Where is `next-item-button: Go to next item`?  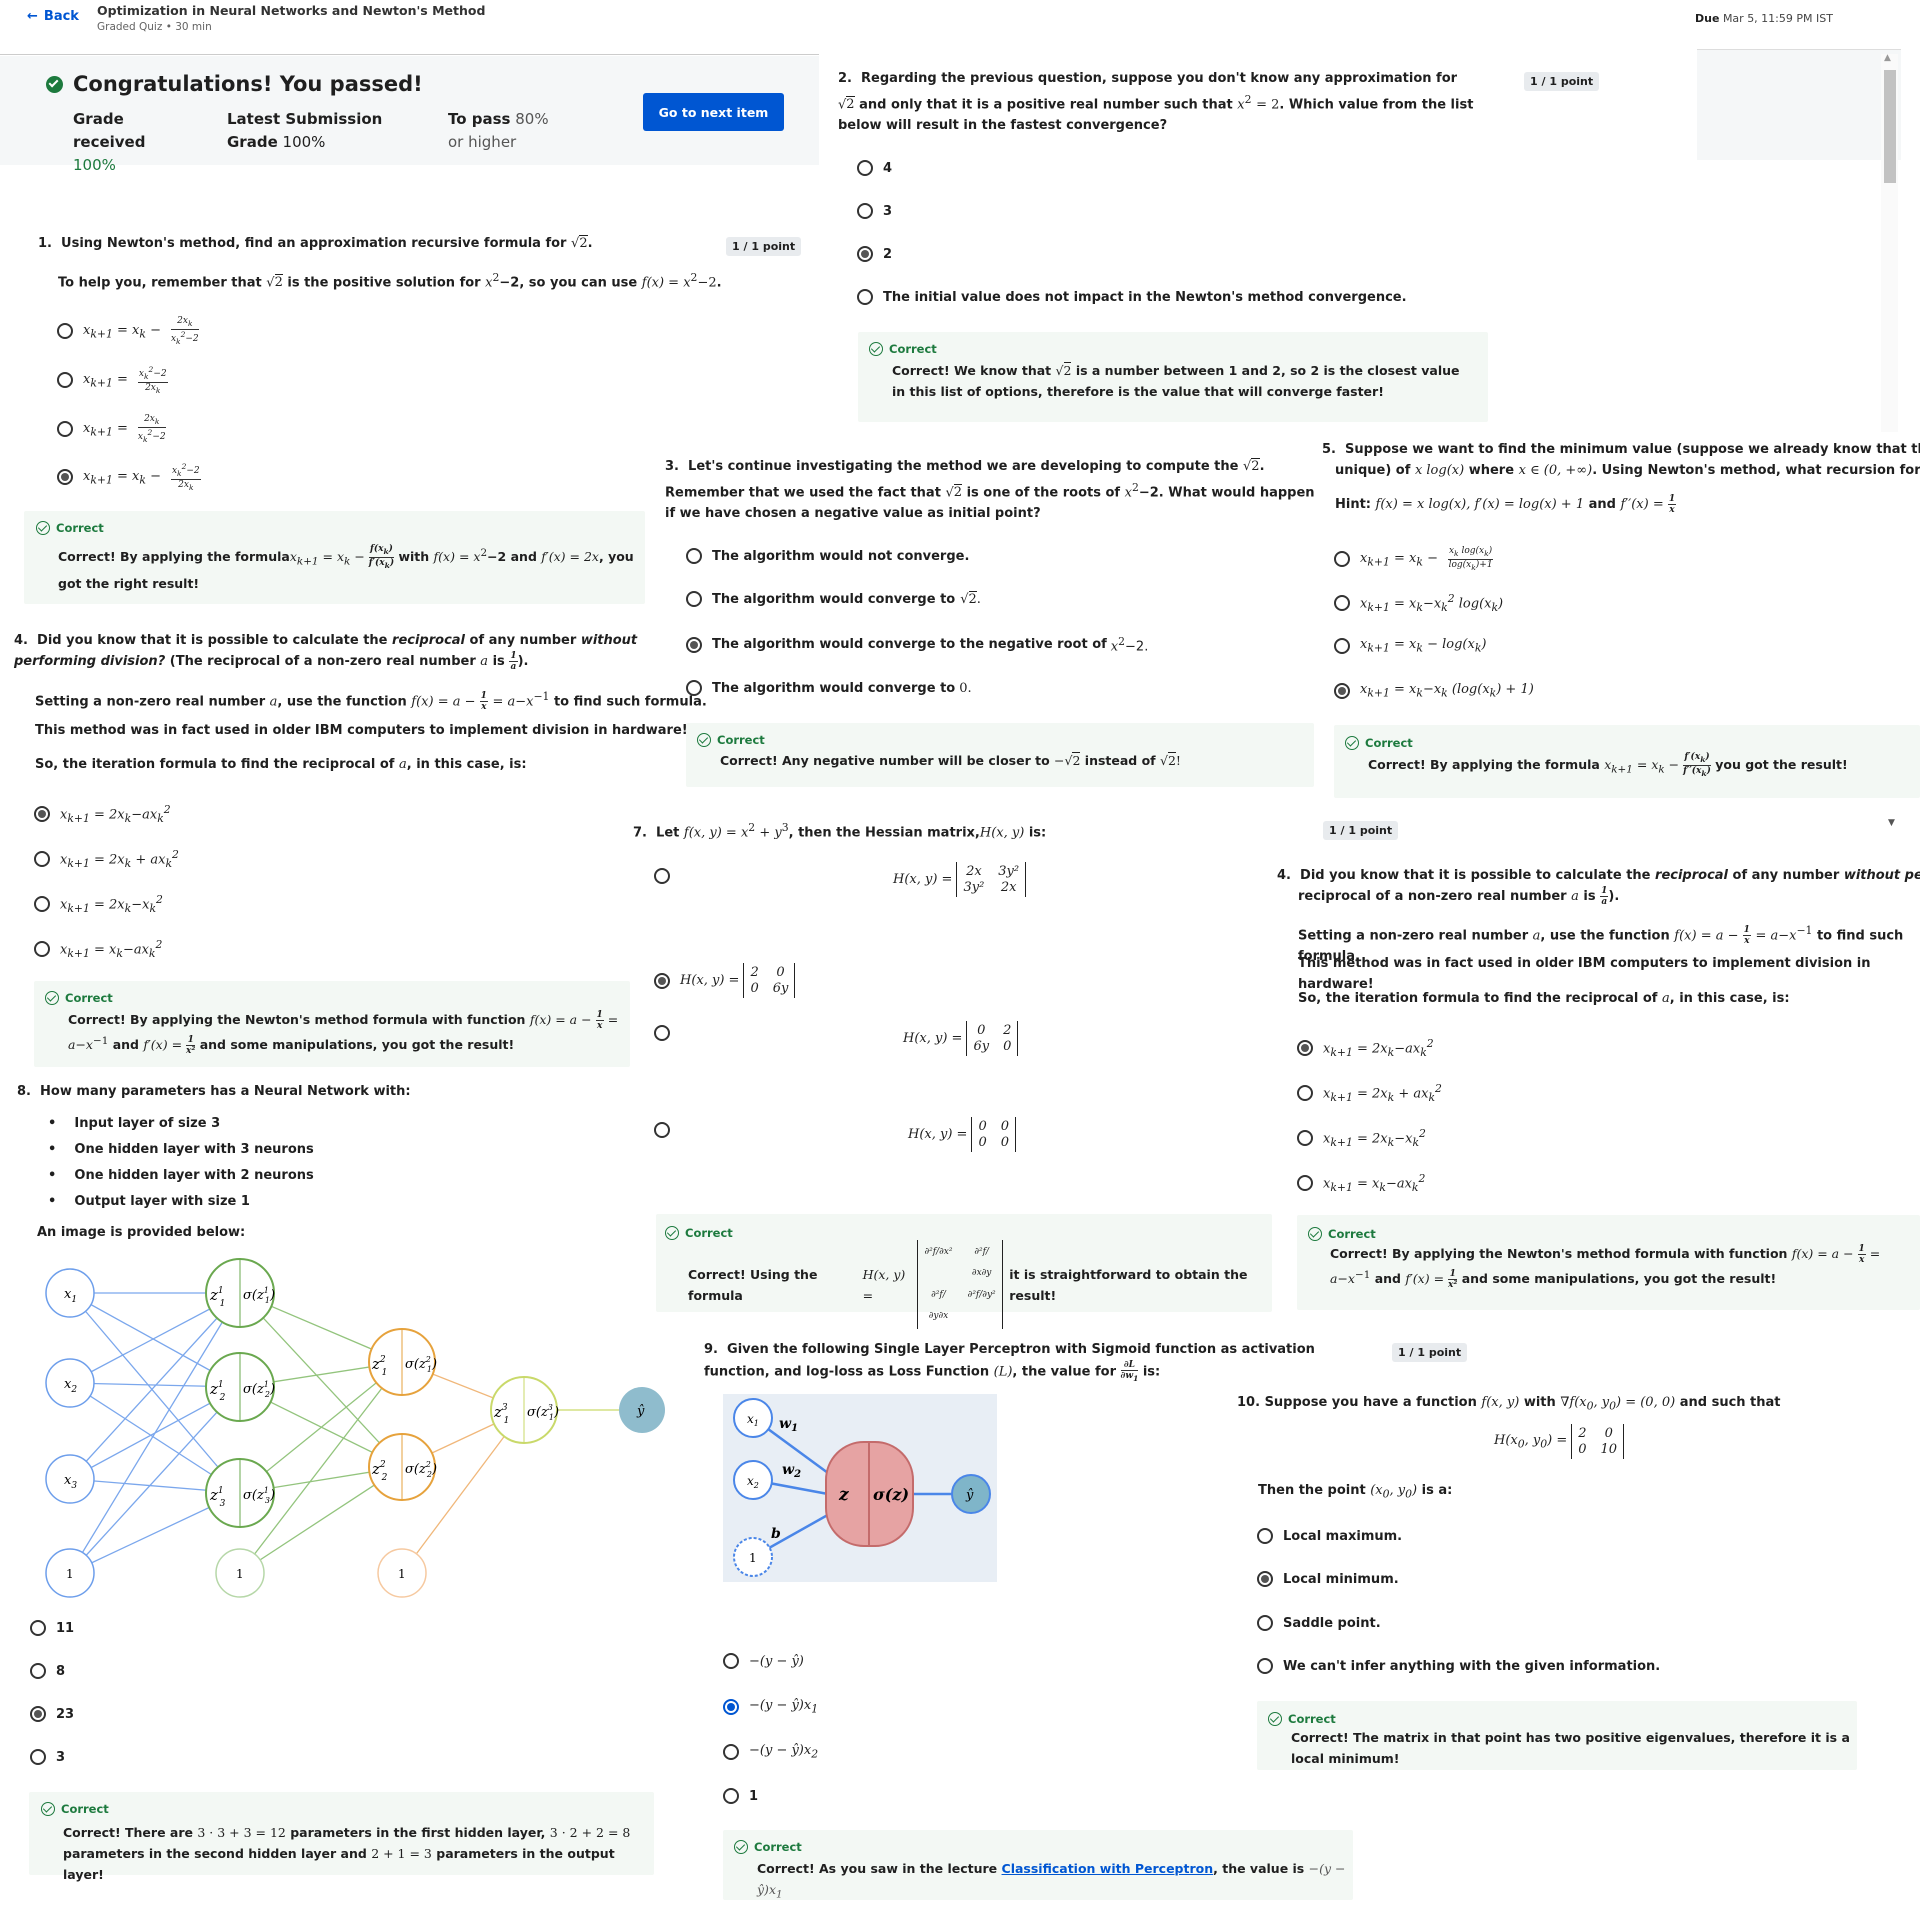
next-item-button: Go to next item is located at coordinates (713, 112).